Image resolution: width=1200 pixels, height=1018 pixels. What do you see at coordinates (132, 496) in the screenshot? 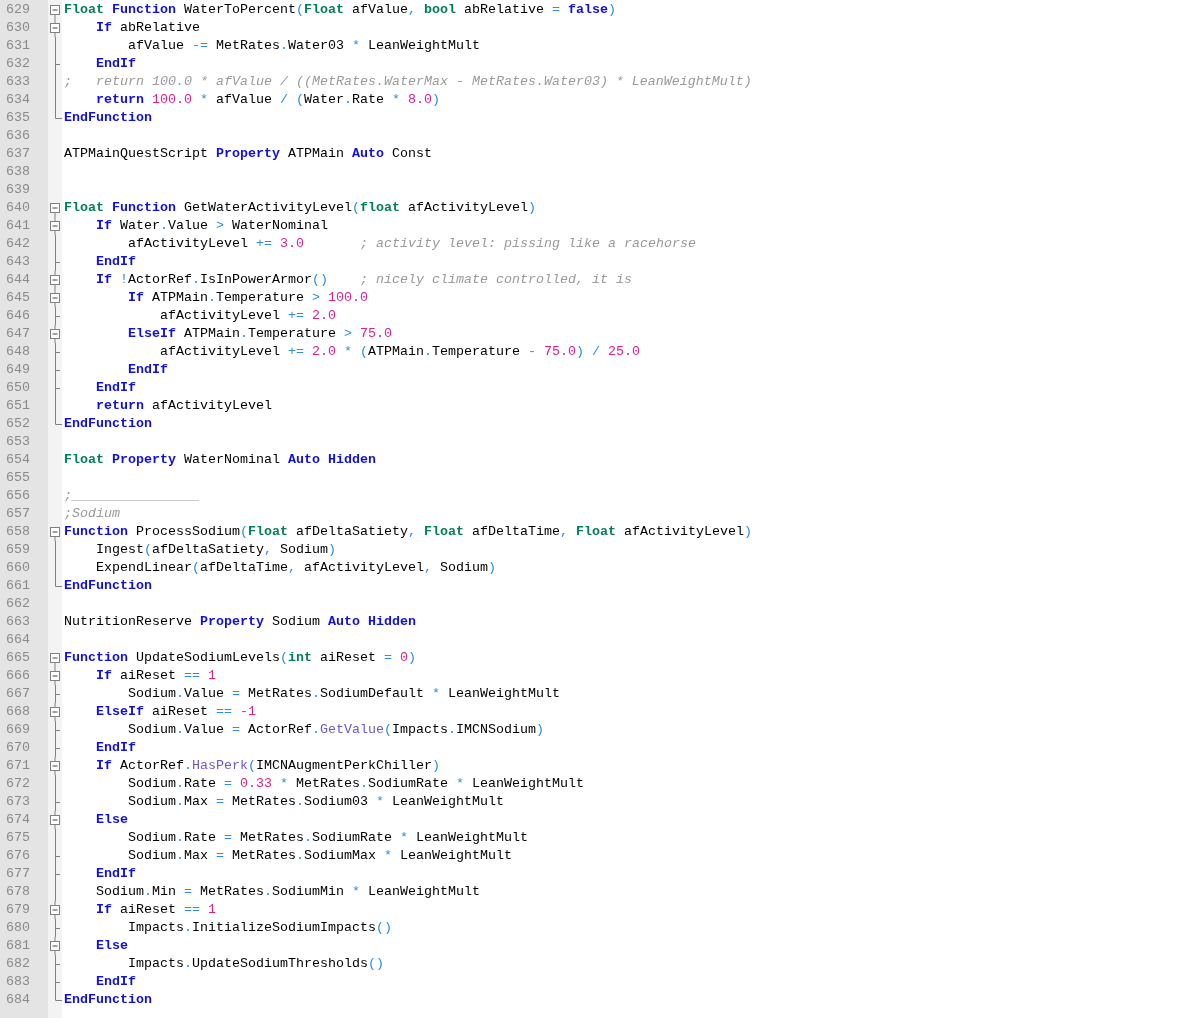
I see `code-line: ;________________` at bounding box center [132, 496].